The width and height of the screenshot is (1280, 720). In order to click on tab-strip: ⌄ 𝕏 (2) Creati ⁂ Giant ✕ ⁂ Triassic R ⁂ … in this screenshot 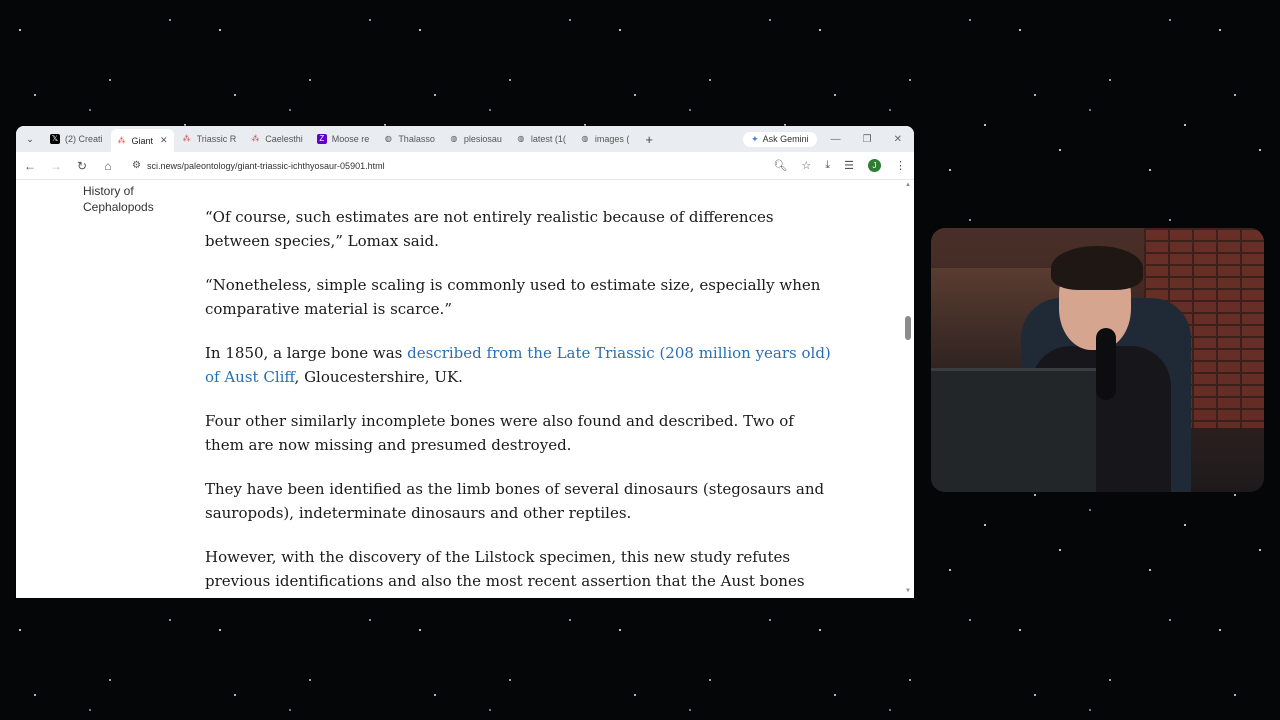, I will do `click(465, 139)`.